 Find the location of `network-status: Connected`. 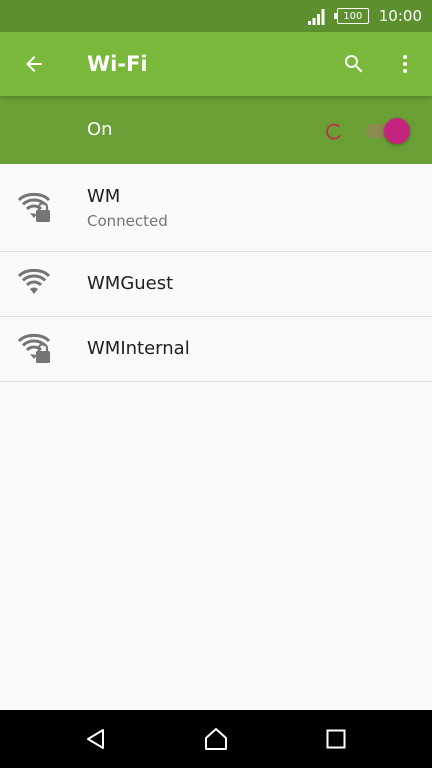

network-status: Connected is located at coordinates (127, 221).